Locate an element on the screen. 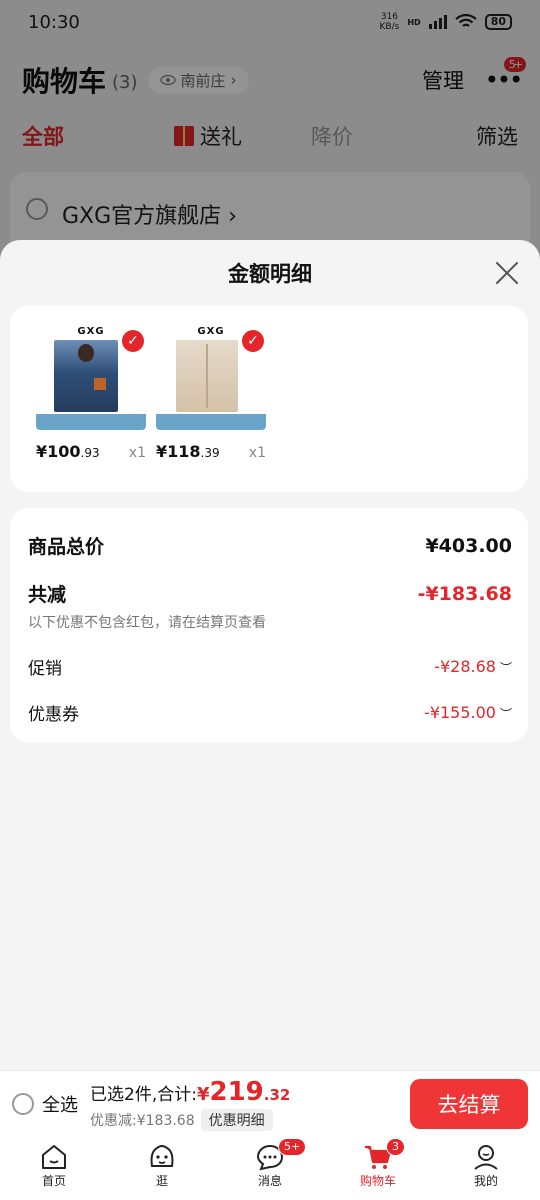 The image size is (540, 1200). products-card: GXG ✓ ¥100.93 x1 GXG ✓ ¥118.39 x1 is located at coordinates (269, 399).